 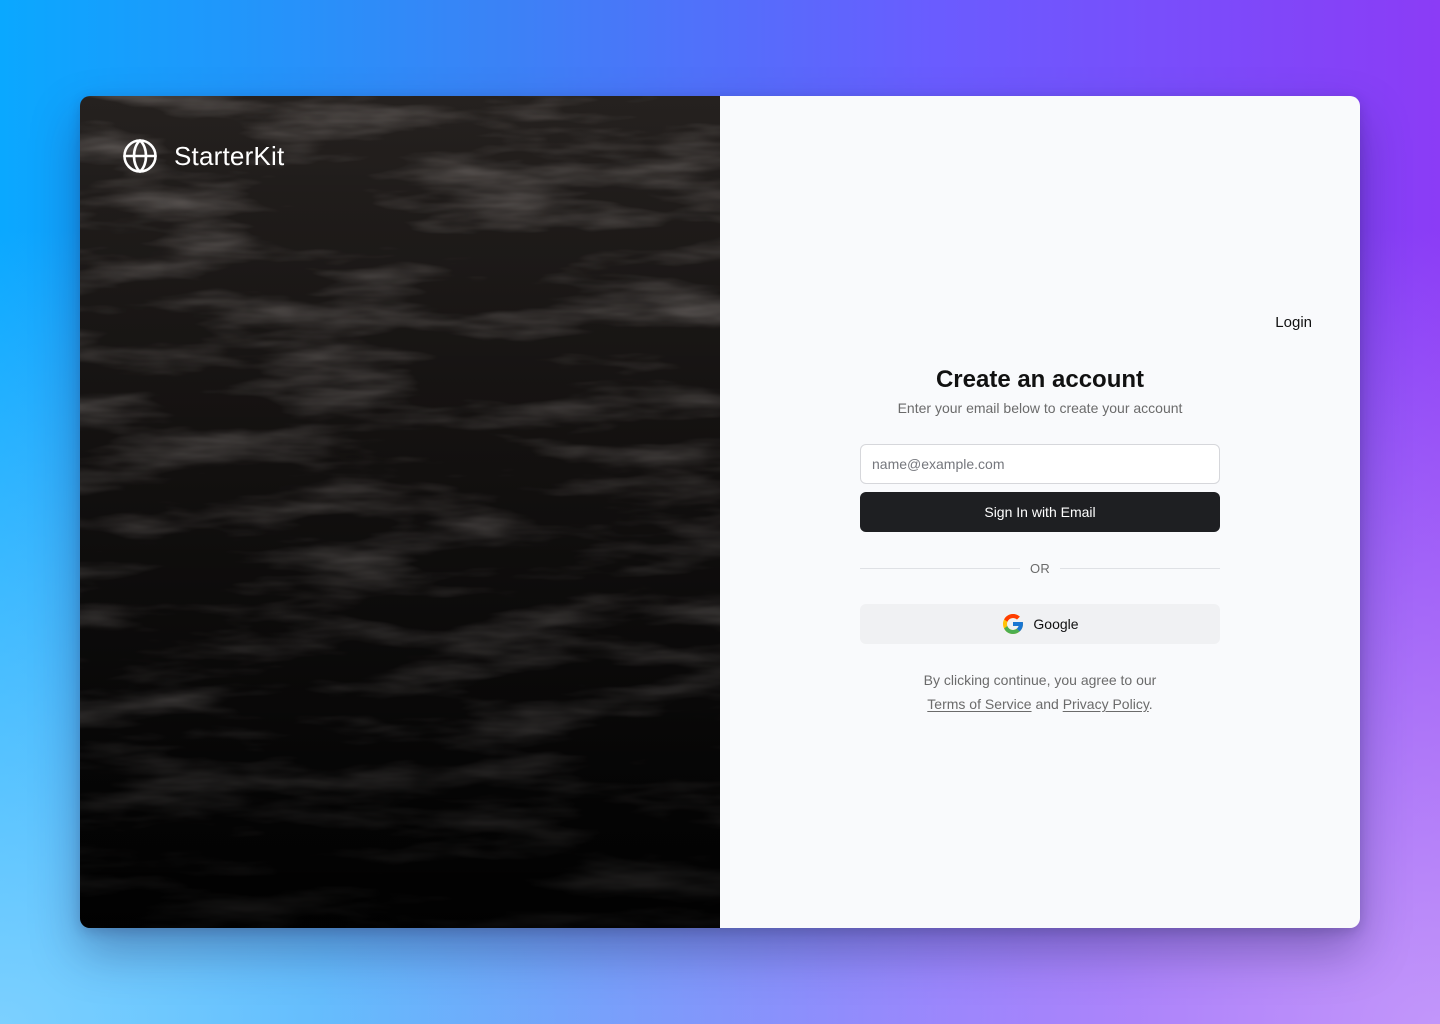 I want to click on brand: StarterKit, so click(x=203, y=156).